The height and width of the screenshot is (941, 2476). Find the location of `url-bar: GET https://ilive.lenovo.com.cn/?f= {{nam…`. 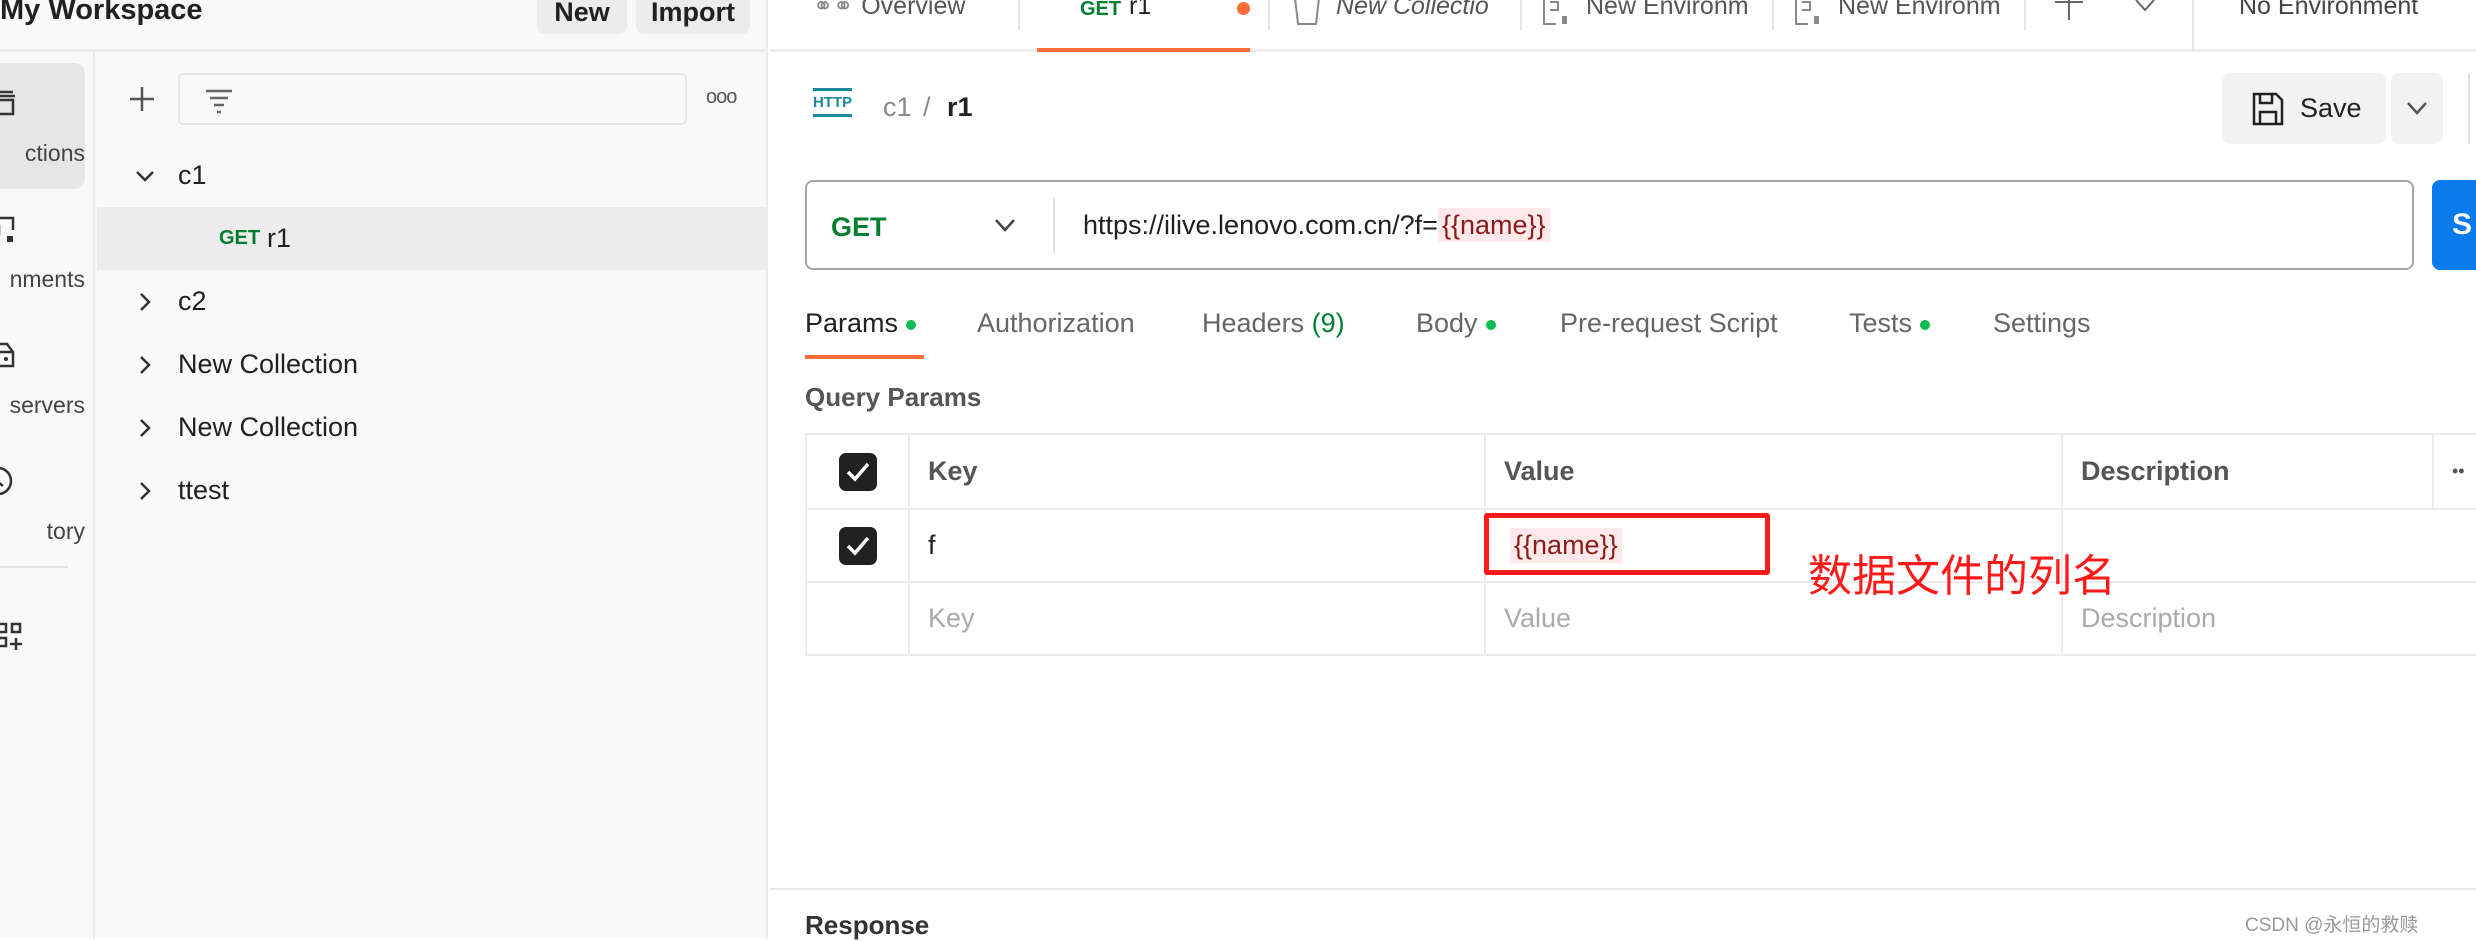

url-bar: GET https://ilive.lenovo.com.cn/?f= {{nam… is located at coordinates (1609, 225).